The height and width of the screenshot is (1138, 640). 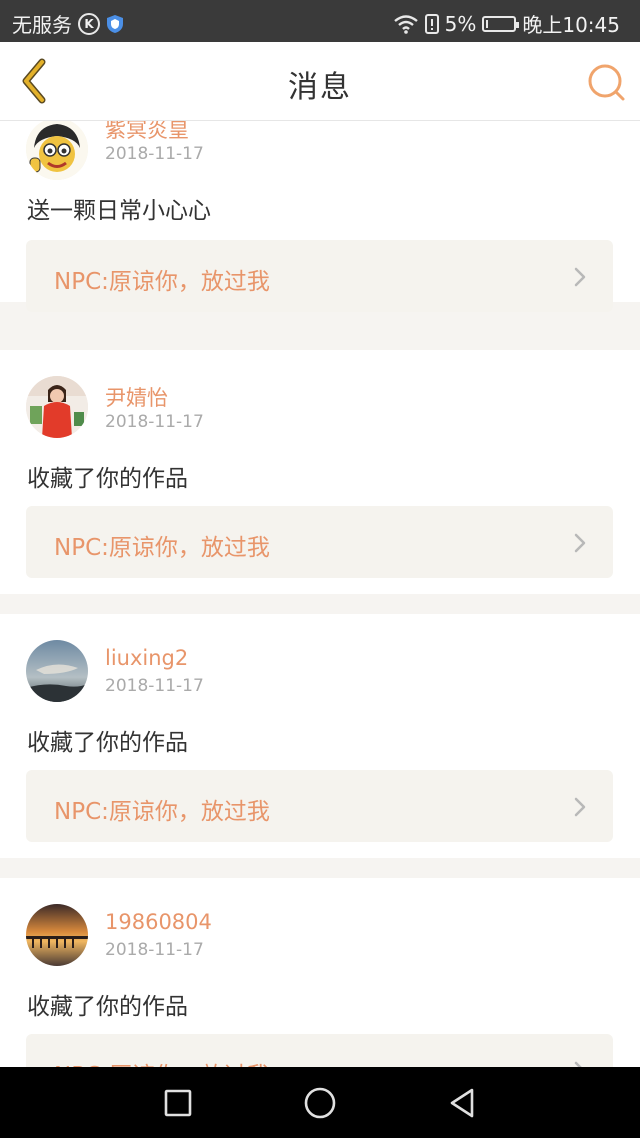 I want to click on battery-icon, so click(x=501, y=23).